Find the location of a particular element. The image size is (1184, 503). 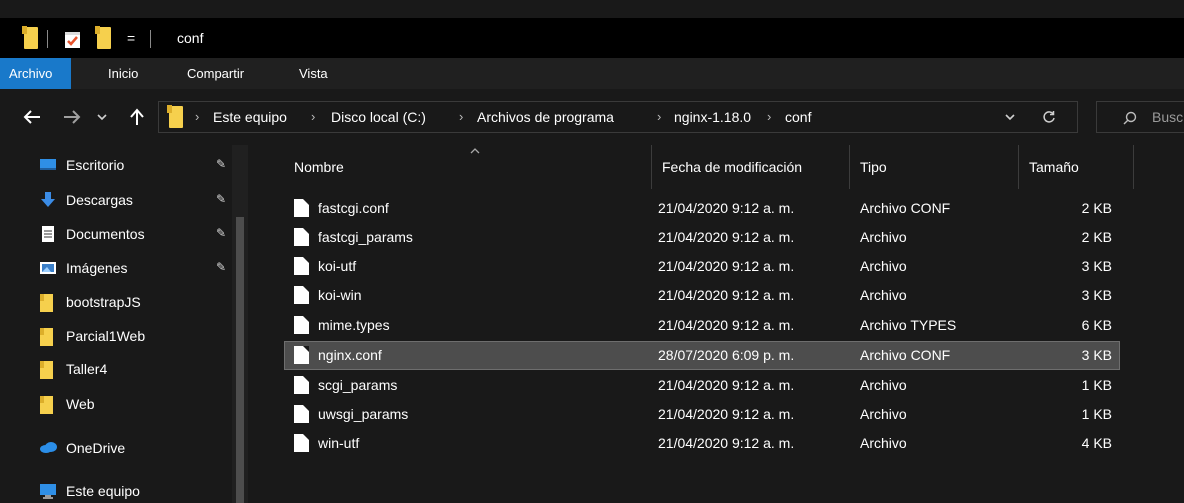

file-name: fastcgi_params is located at coordinates (365, 237).